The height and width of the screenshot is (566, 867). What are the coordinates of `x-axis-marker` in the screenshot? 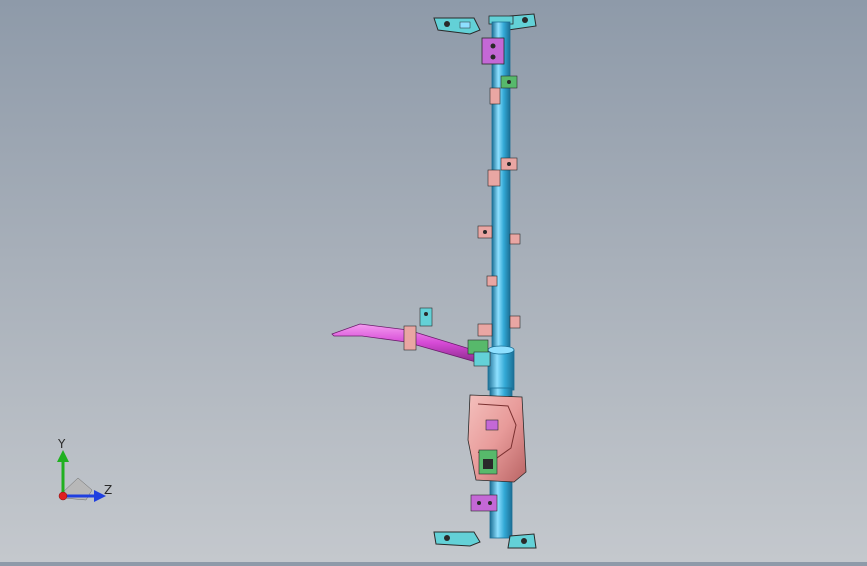 It's located at (63, 496).